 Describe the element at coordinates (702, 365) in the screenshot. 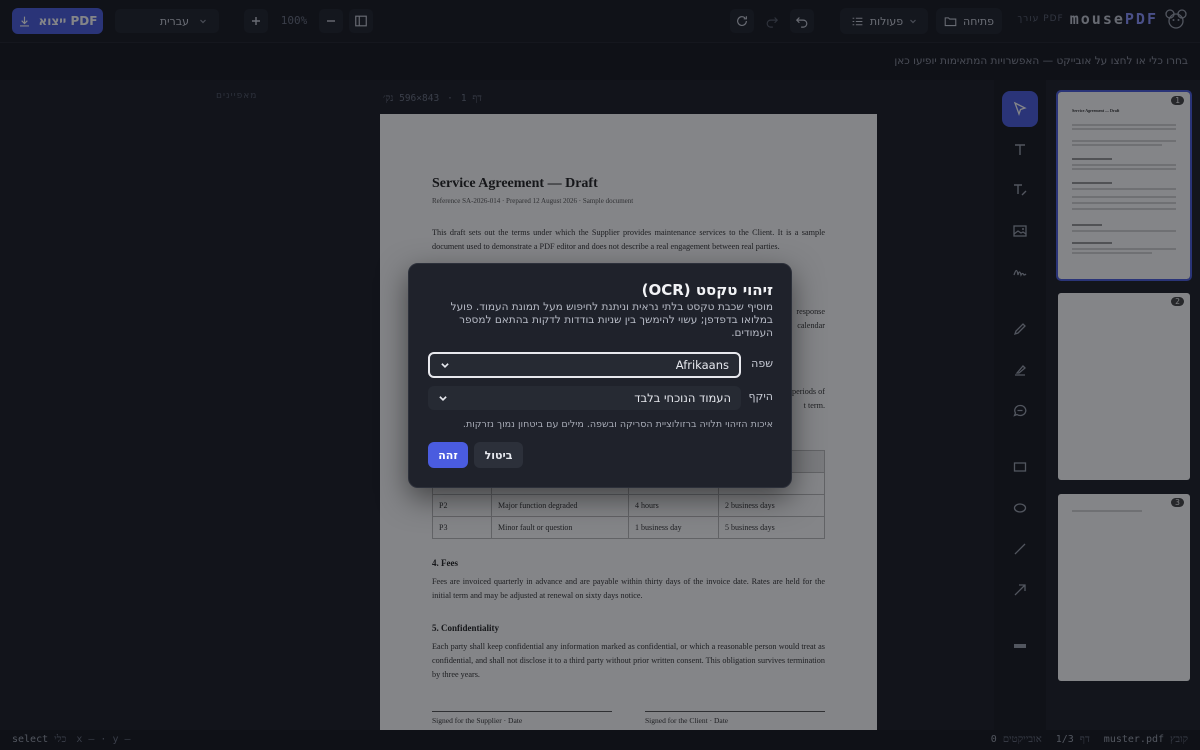

I see `ocr-language-value: Afrikaans` at that location.